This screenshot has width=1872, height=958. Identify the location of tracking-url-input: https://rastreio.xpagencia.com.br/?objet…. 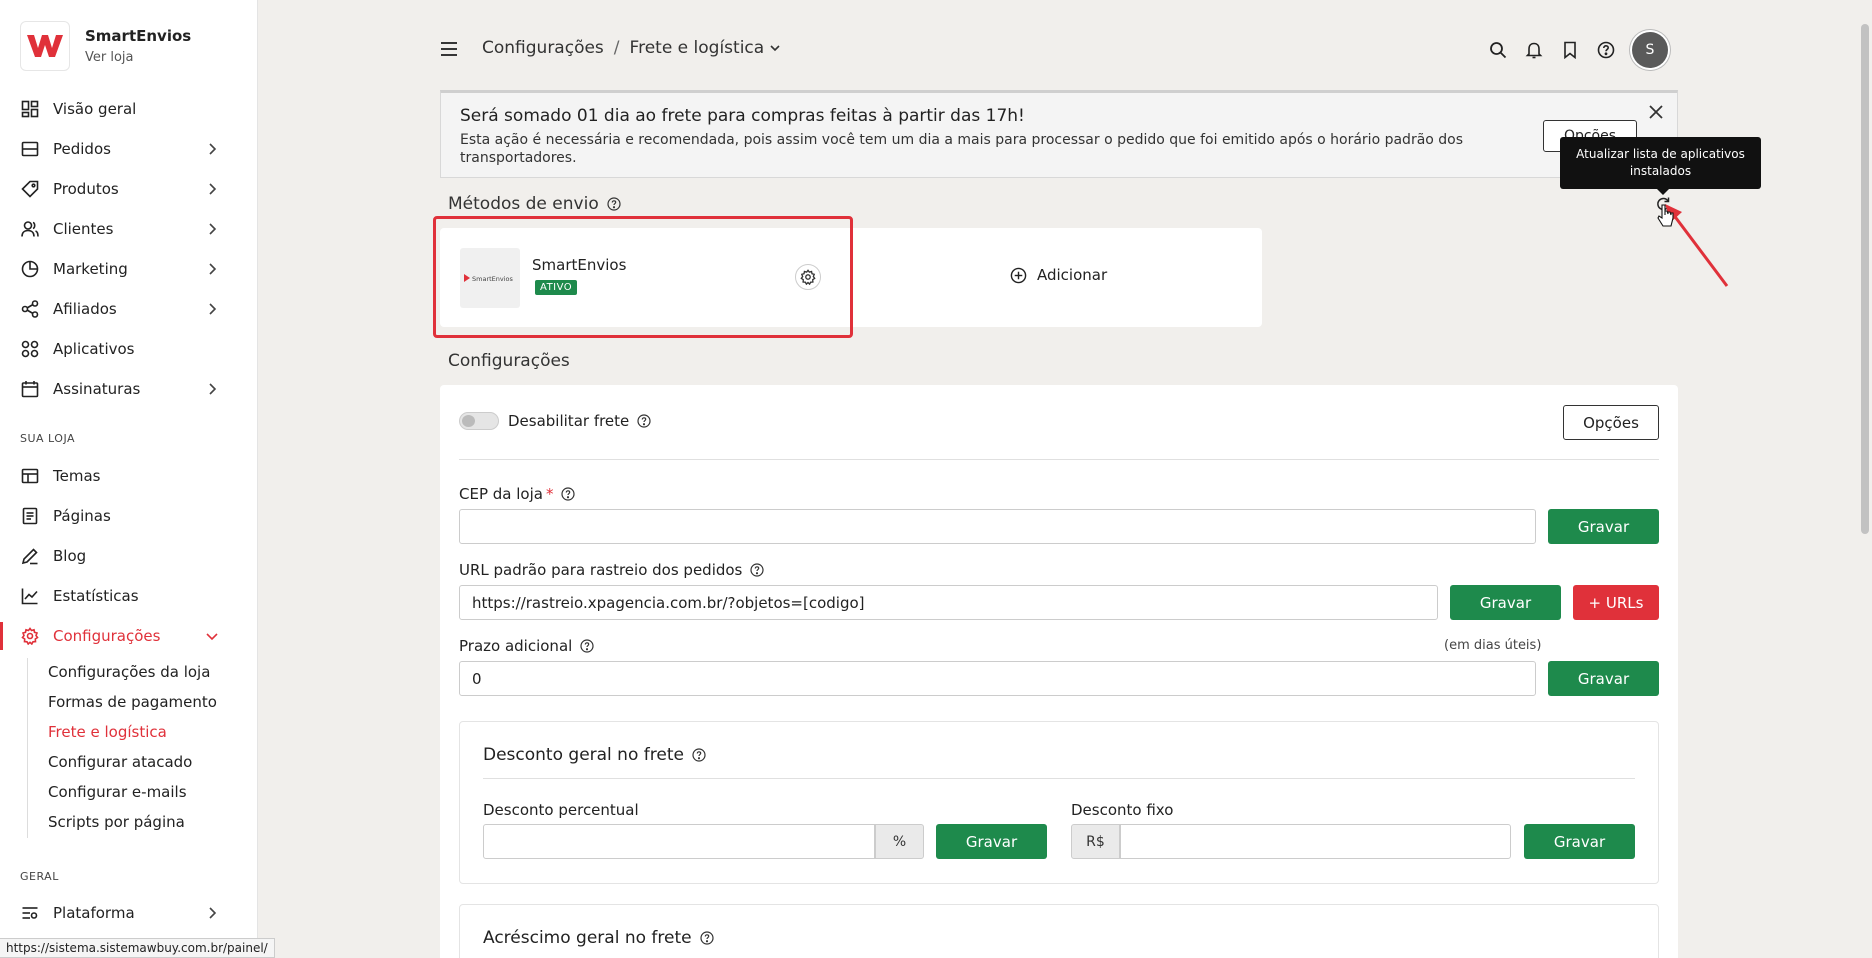
(948, 602).